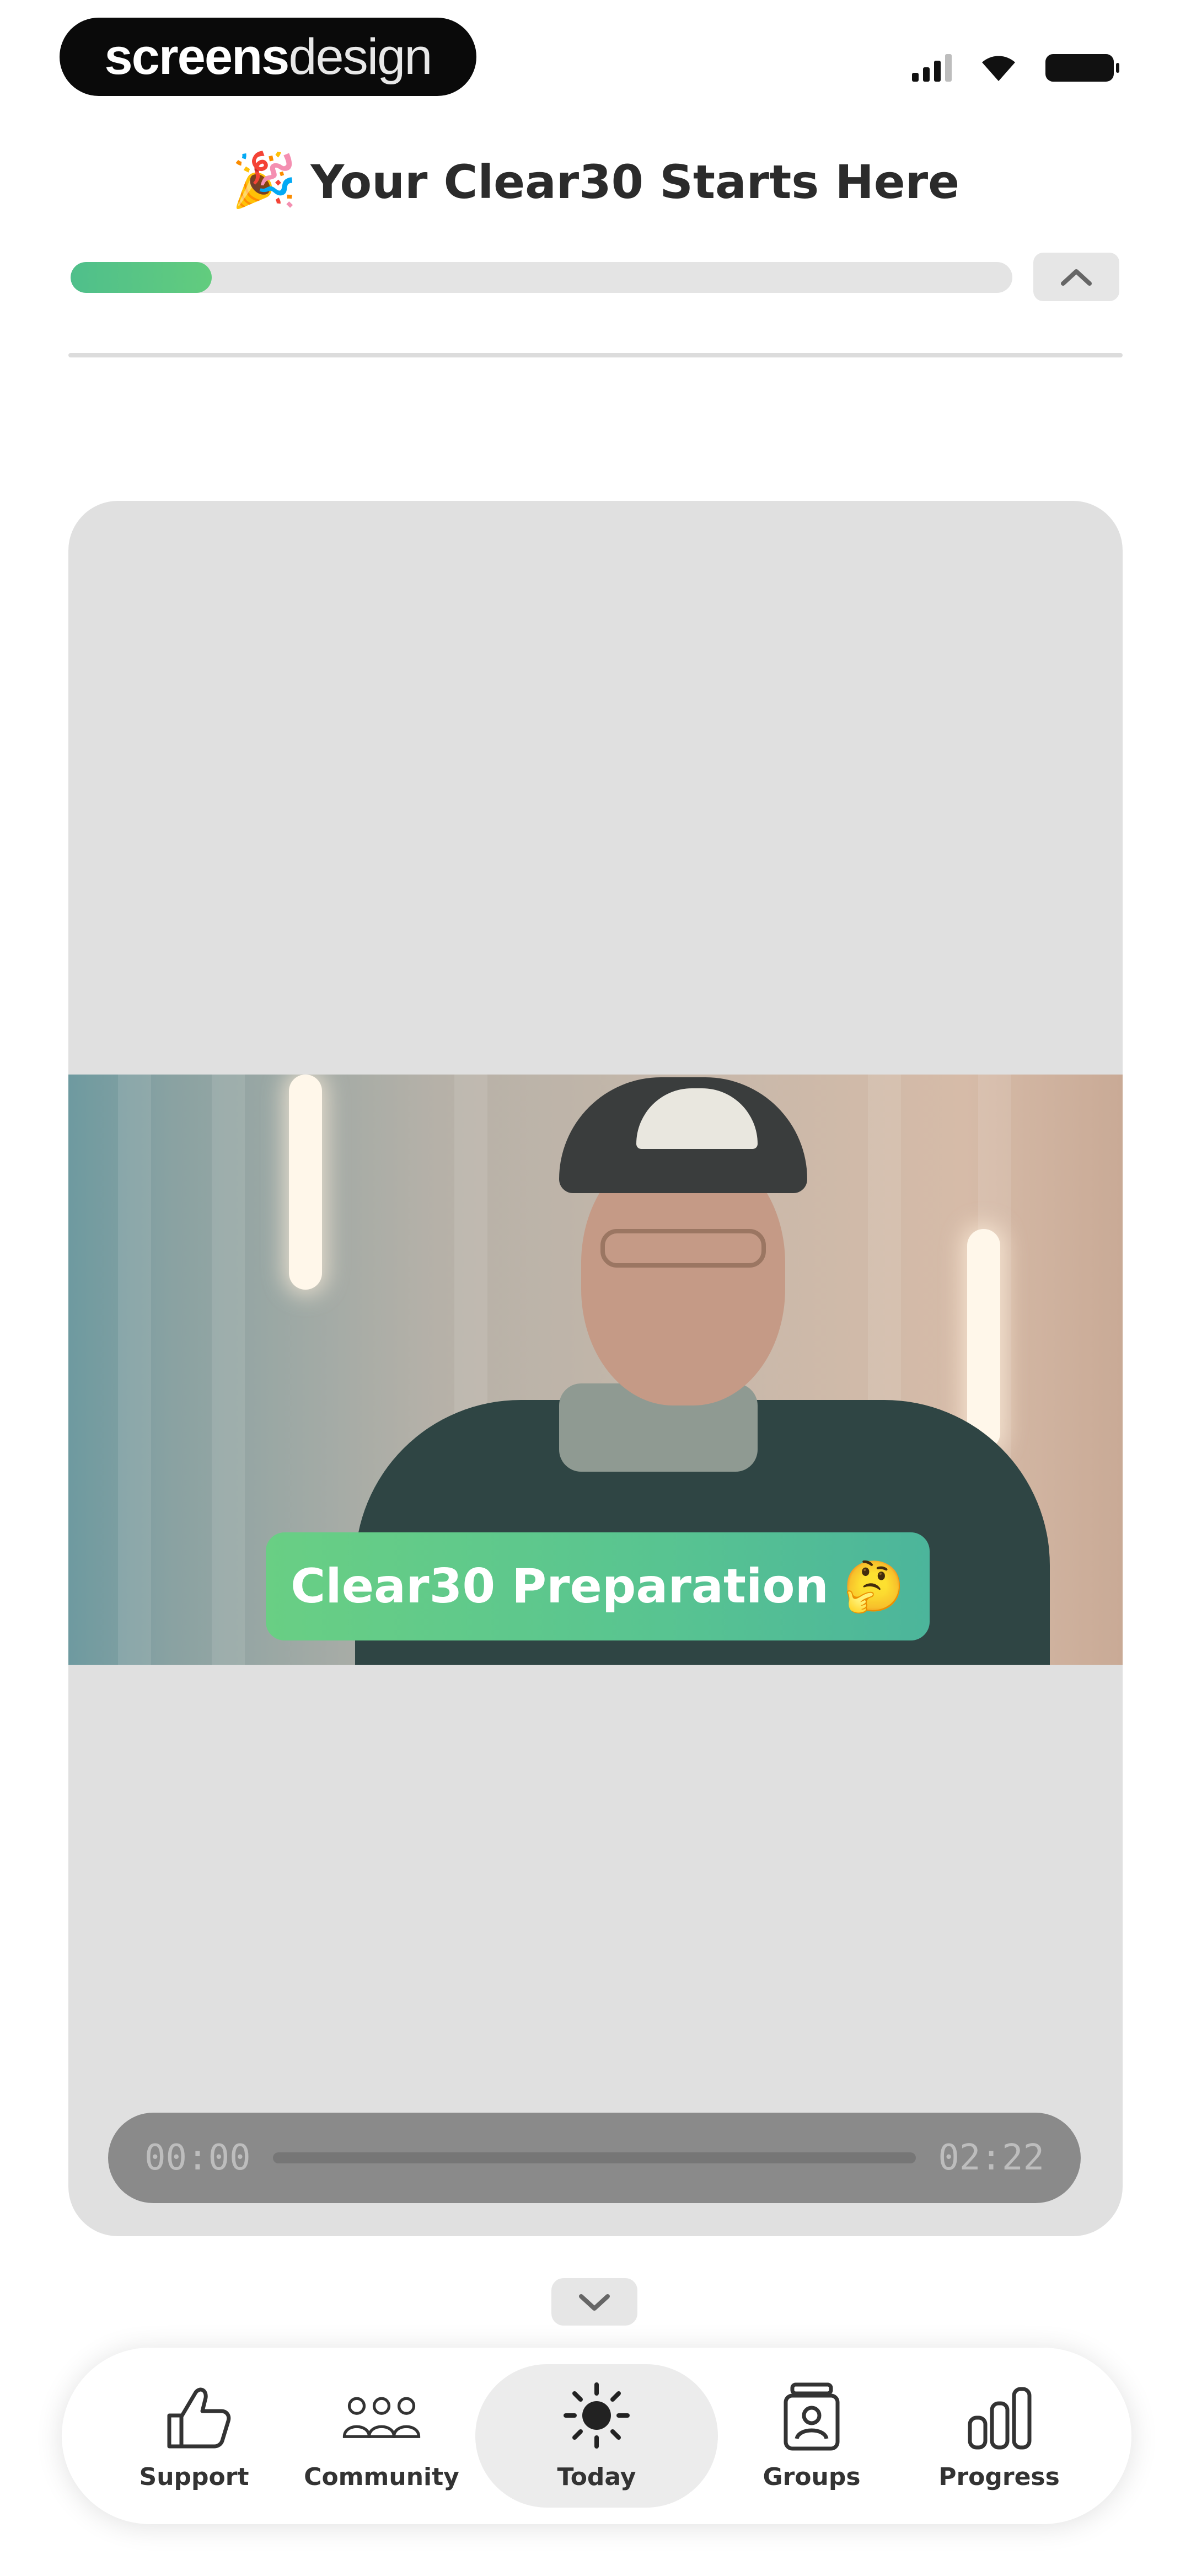 Image resolution: width=1191 pixels, height=2576 pixels. What do you see at coordinates (683, 1248) in the screenshot?
I see `presenter-glasses` at bounding box center [683, 1248].